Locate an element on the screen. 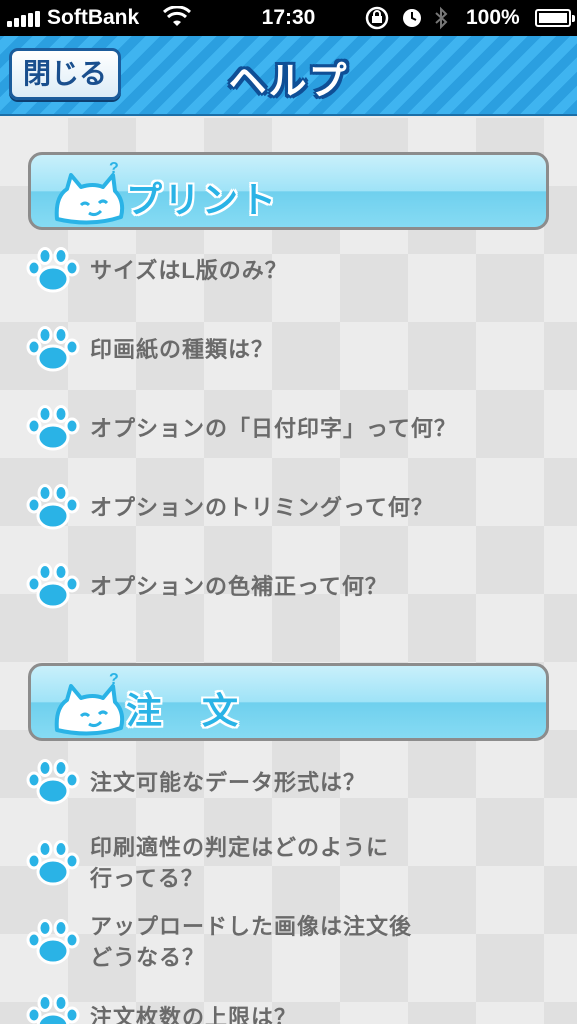 The height and width of the screenshot is (1024, 577). section-header-order: ? 注 文 is located at coordinates (288, 702).